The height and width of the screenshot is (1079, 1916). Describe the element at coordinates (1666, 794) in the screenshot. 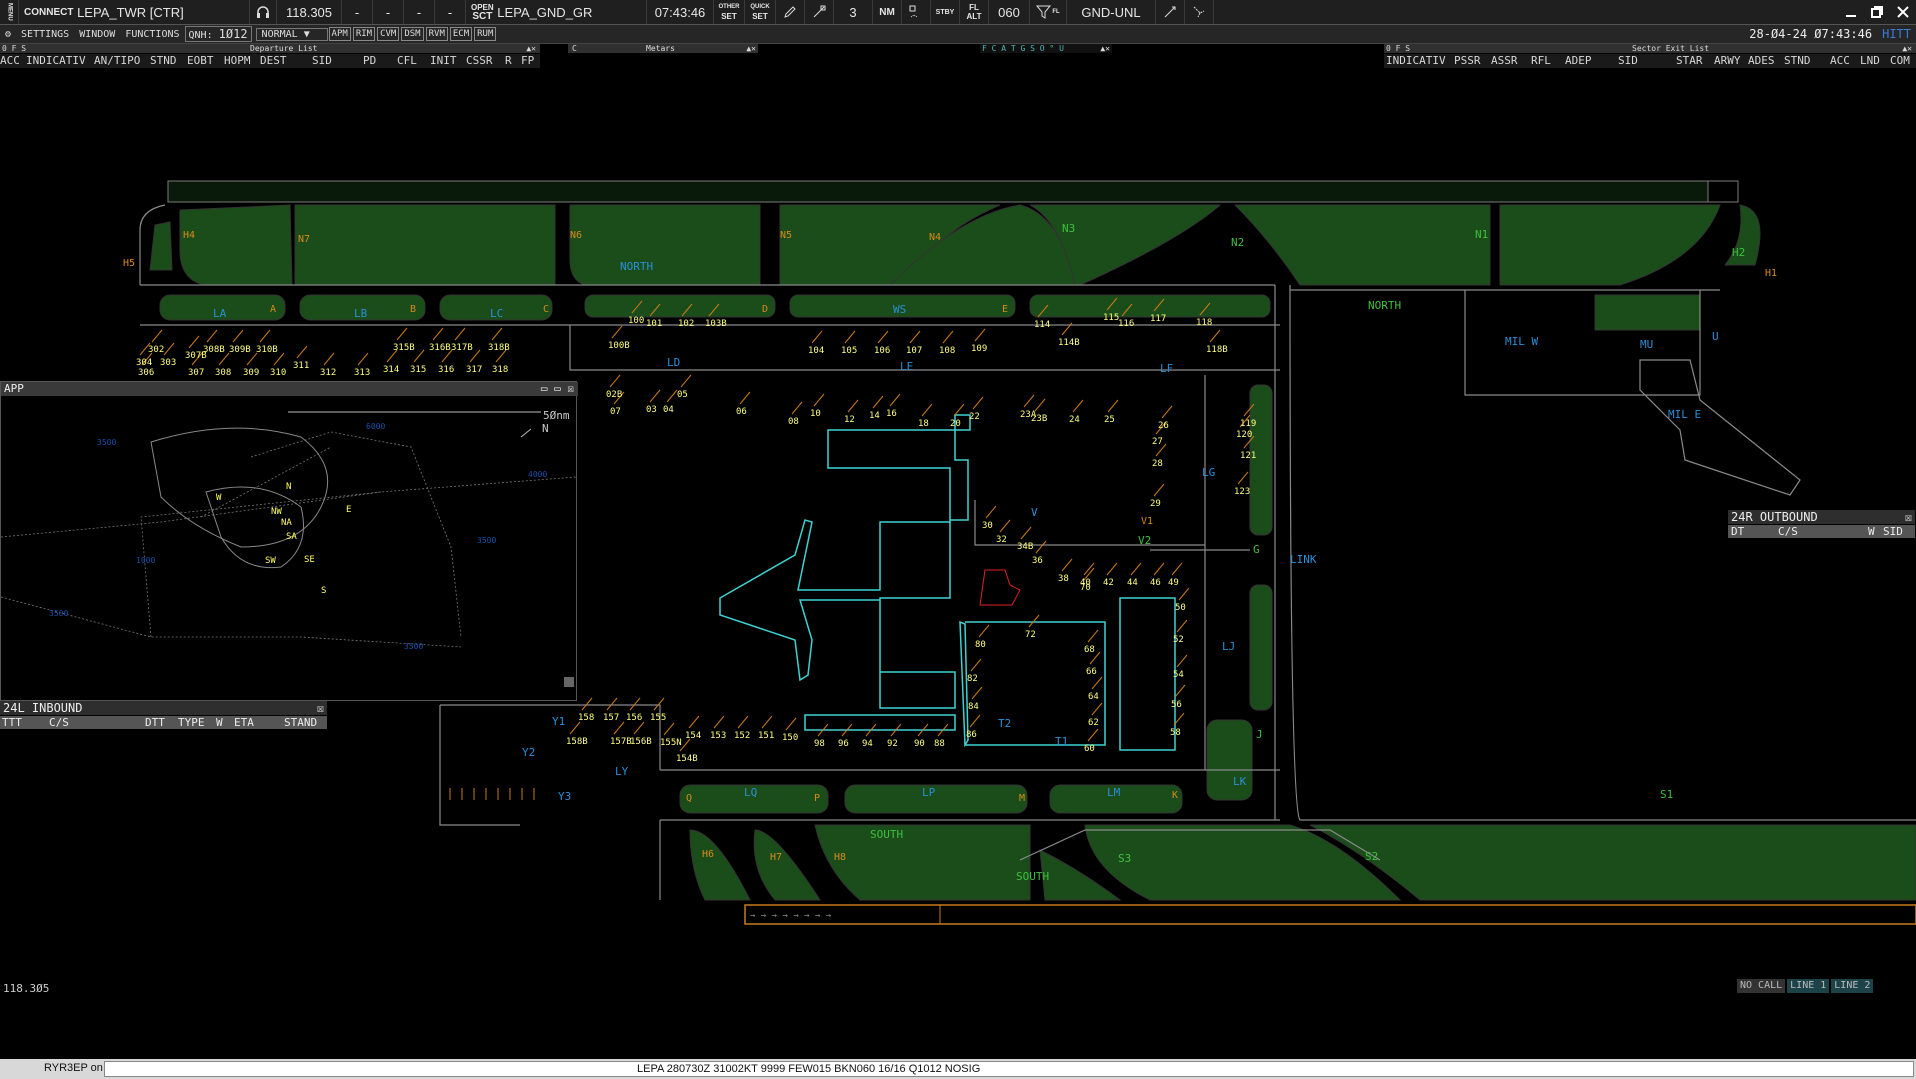

I see `area-label-green-9: S1` at that location.